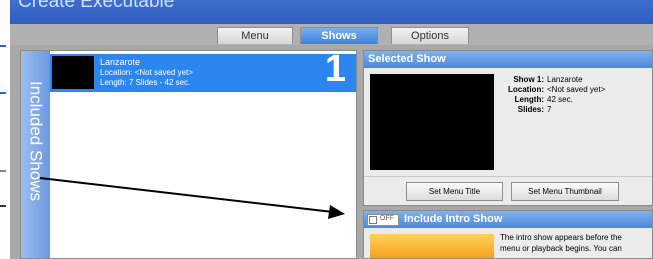 This screenshot has height=259, width=653. What do you see at coordinates (336, 212) in the screenshot?
I see `arrow-head` at bounding box center [336, 212].